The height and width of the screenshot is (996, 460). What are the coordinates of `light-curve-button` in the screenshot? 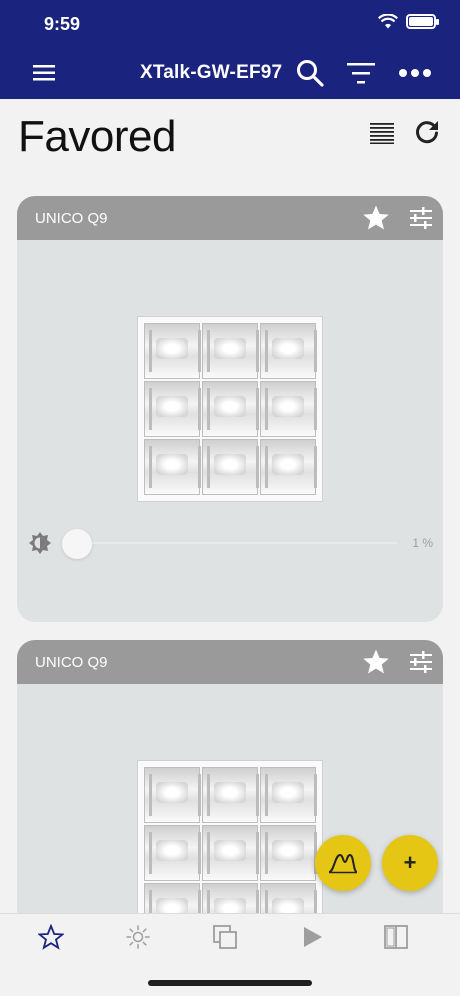 It's located at (343, 863).